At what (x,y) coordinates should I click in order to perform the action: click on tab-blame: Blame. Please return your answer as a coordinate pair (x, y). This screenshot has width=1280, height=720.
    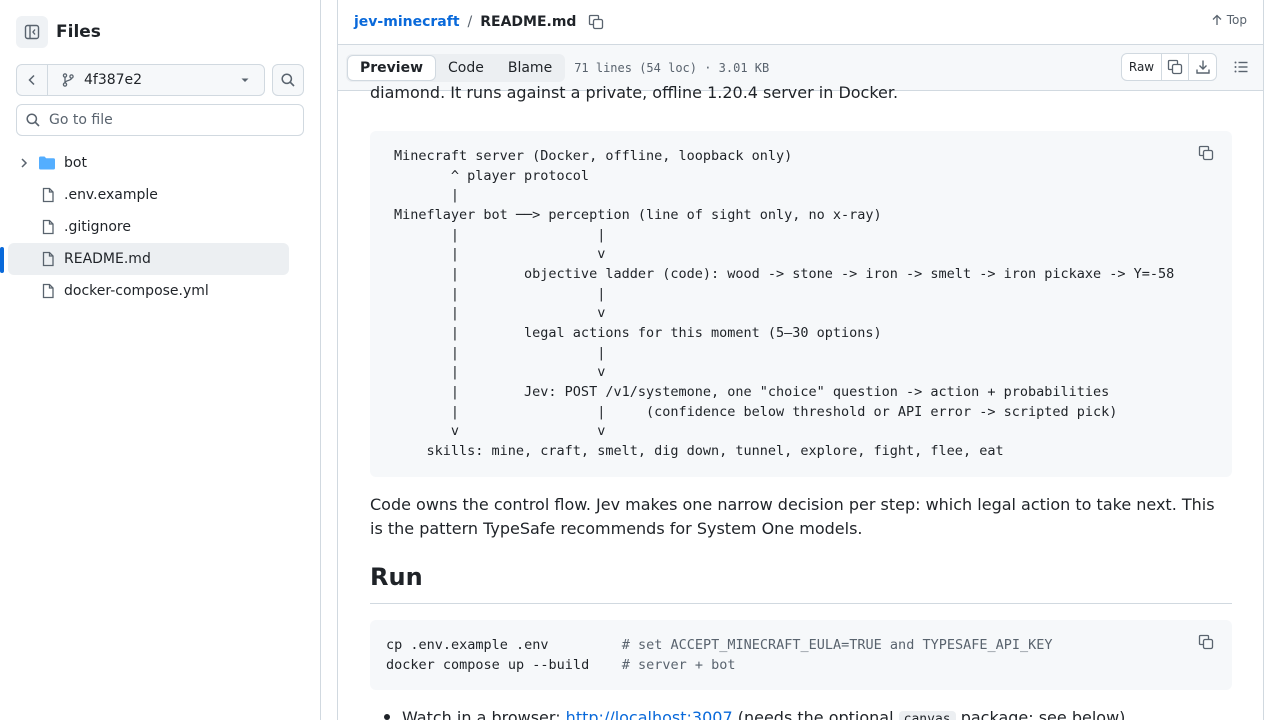
    Looking at the image, I should click on (530, 68).